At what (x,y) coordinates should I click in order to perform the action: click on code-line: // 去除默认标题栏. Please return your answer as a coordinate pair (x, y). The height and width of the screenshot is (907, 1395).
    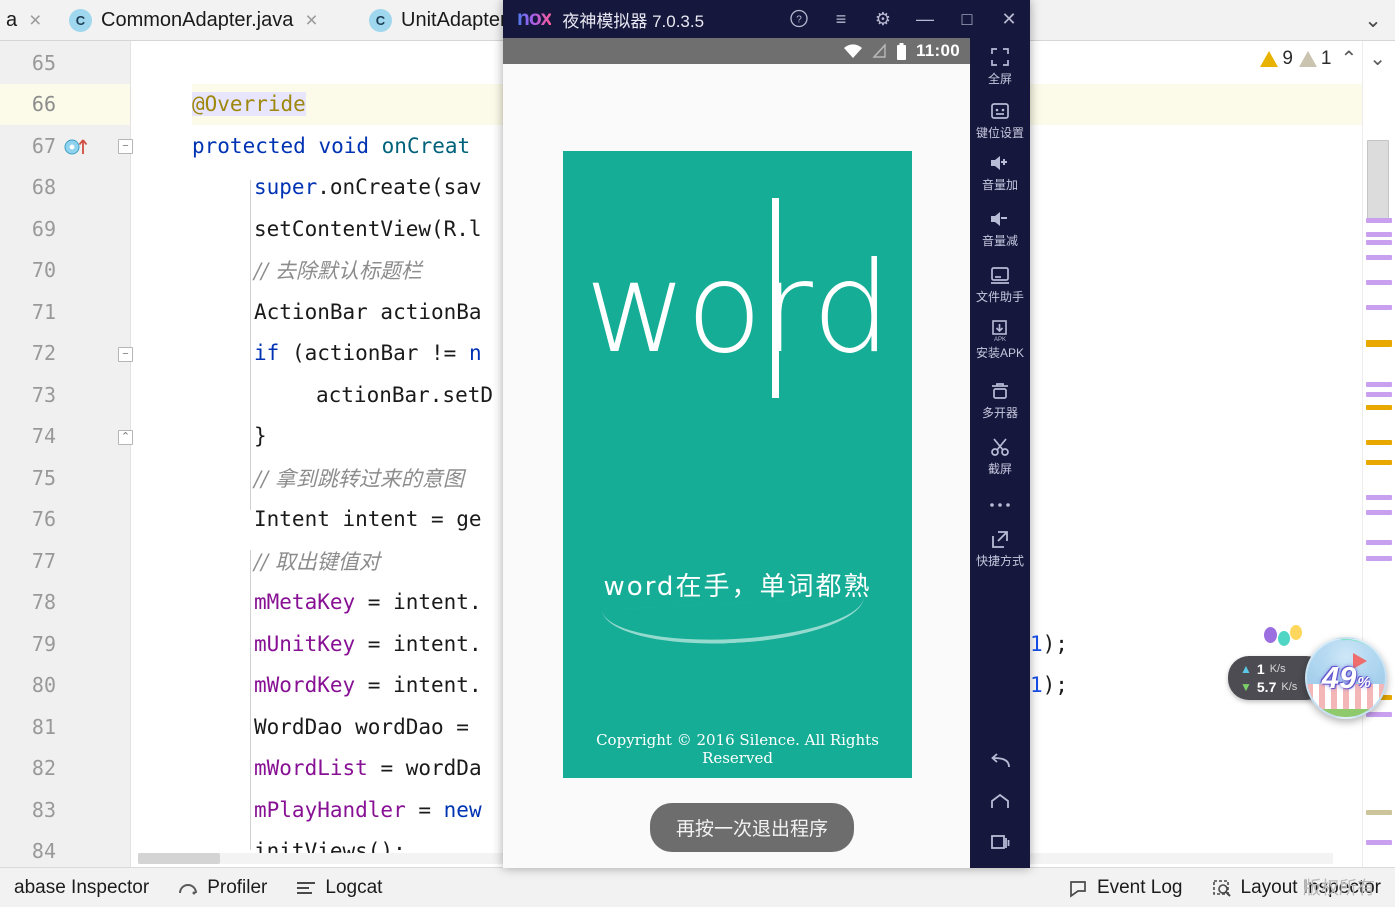
    Looking at the image, I should click on (338, 271).